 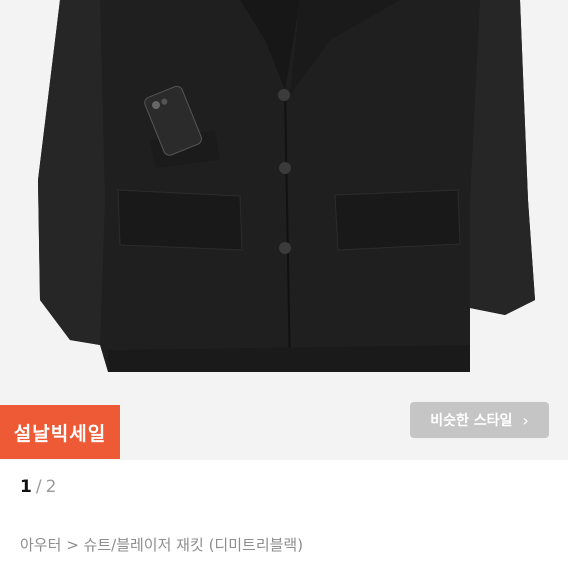 What do you see at coordinates (26, 487) in the screenshot?
I see `current-page: 1` at bounding box center [26, 487].